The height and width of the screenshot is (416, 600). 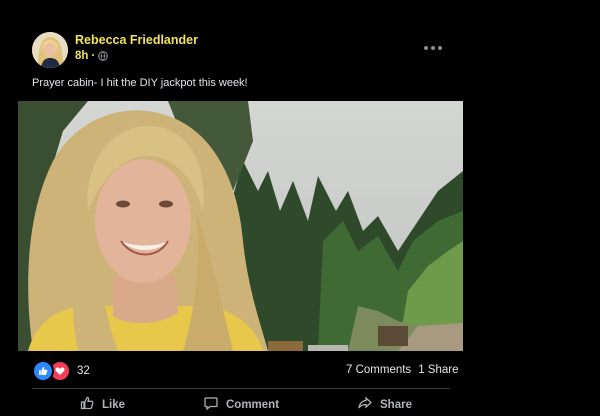 What do you see at coordinates (83, 371) in the screenshot?
I see `reaction-count: 32` at bounding box center [83, 371].